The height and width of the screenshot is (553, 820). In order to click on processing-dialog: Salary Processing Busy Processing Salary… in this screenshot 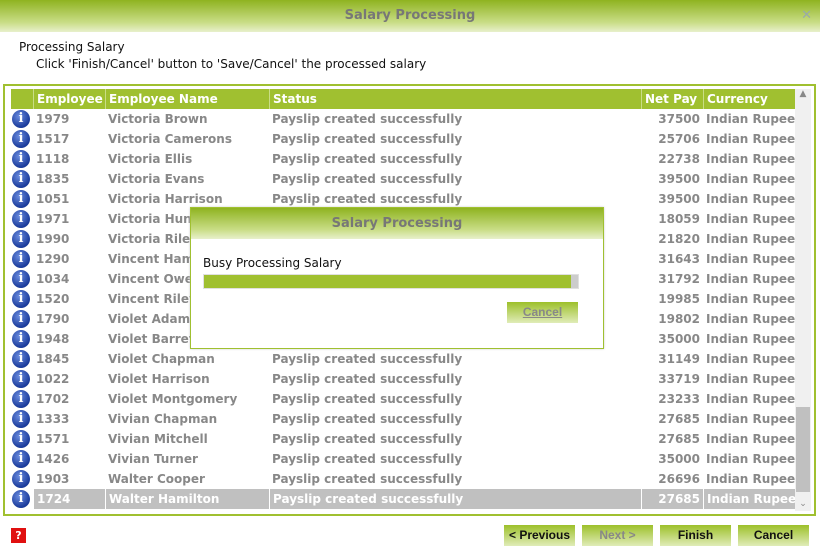, I will do `click(397, 278)`.